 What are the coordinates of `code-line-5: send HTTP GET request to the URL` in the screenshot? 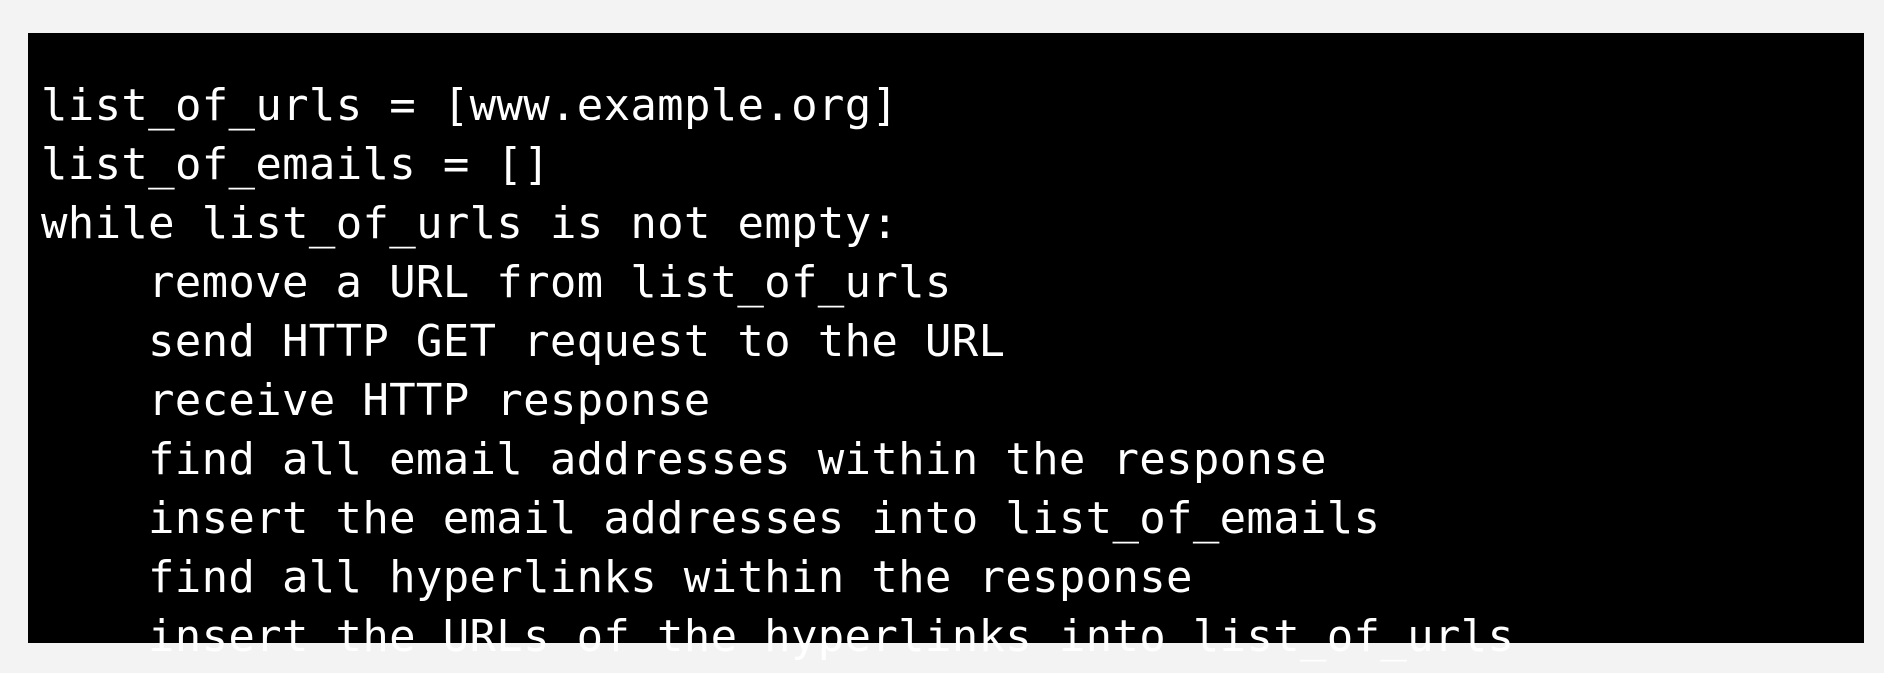 It's located at (577, 341).